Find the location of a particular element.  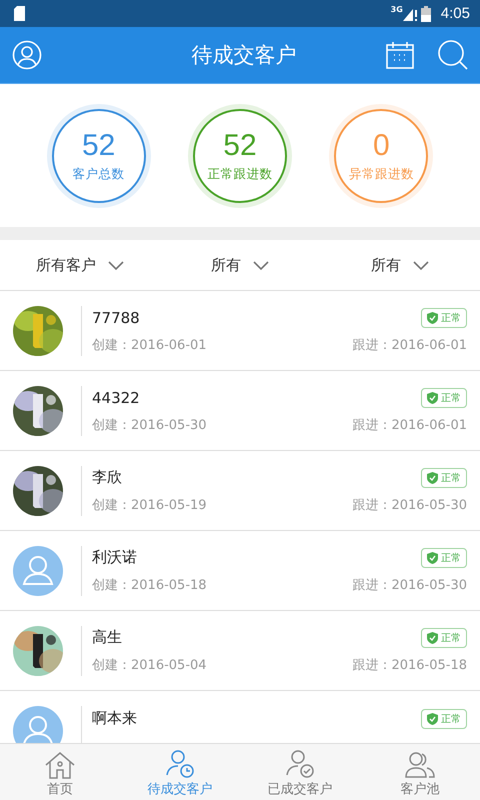

avatar-icon is located at coordinates (38, 571).